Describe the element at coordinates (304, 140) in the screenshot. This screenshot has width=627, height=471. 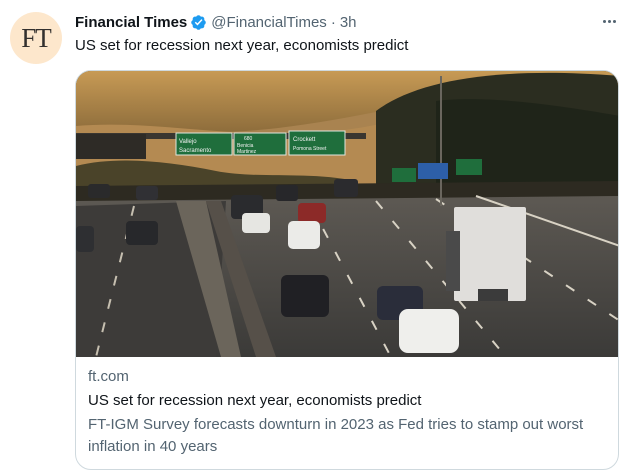
I see `sign-right-line1: Crockett` at that location.